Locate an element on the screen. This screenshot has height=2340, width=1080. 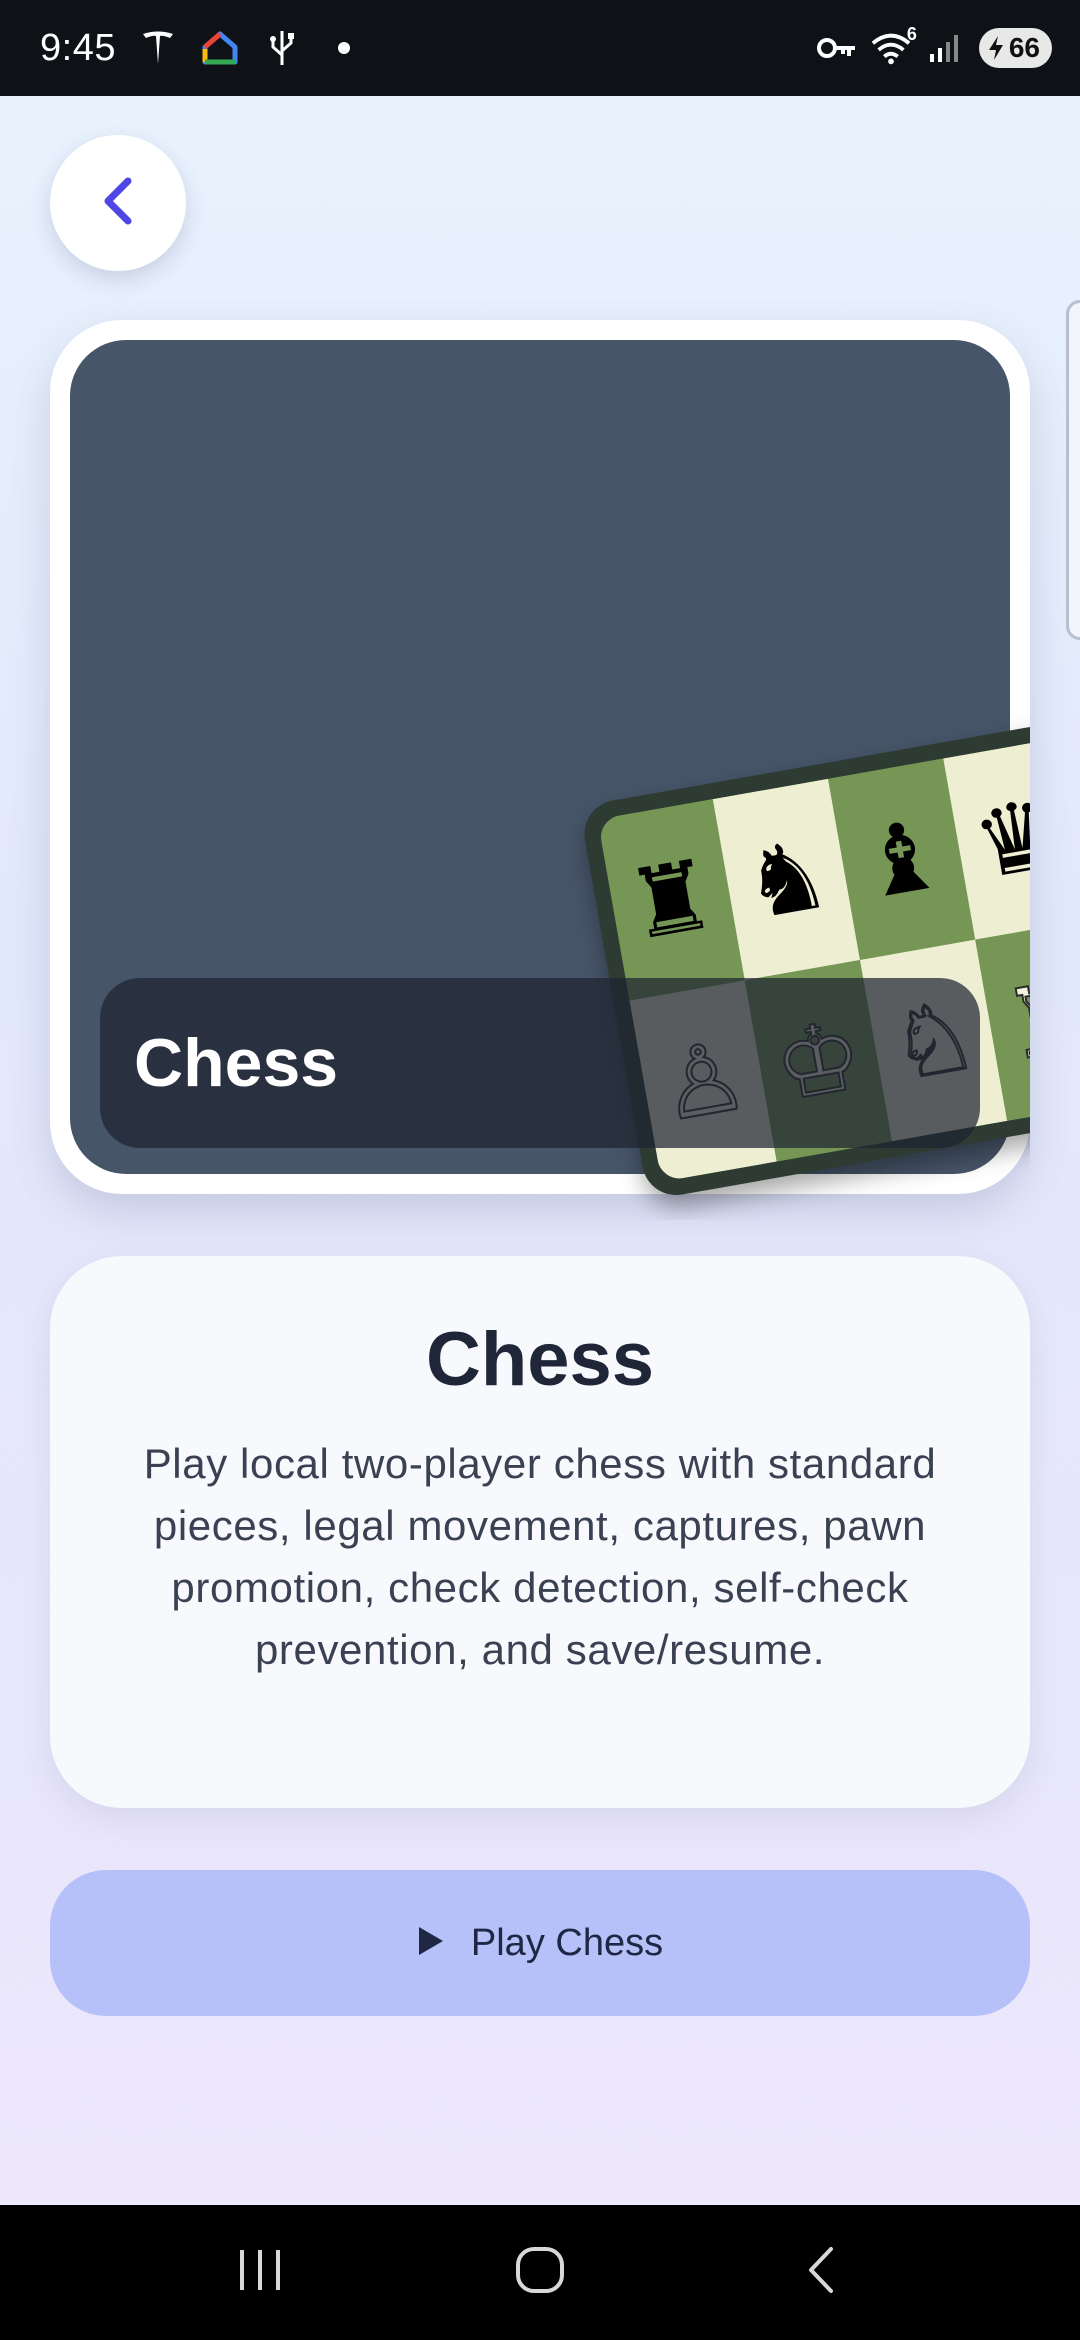
hero-title: Chess is located at coordinates (236, 1063).